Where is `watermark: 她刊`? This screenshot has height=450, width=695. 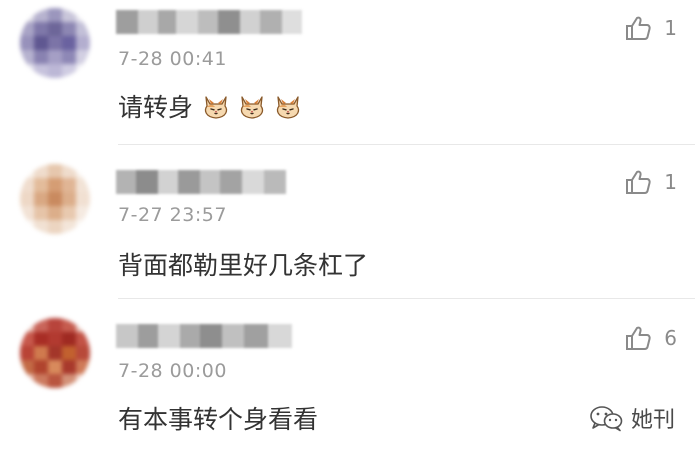 watermark: 她刊 is located at coordinates (632, 418).